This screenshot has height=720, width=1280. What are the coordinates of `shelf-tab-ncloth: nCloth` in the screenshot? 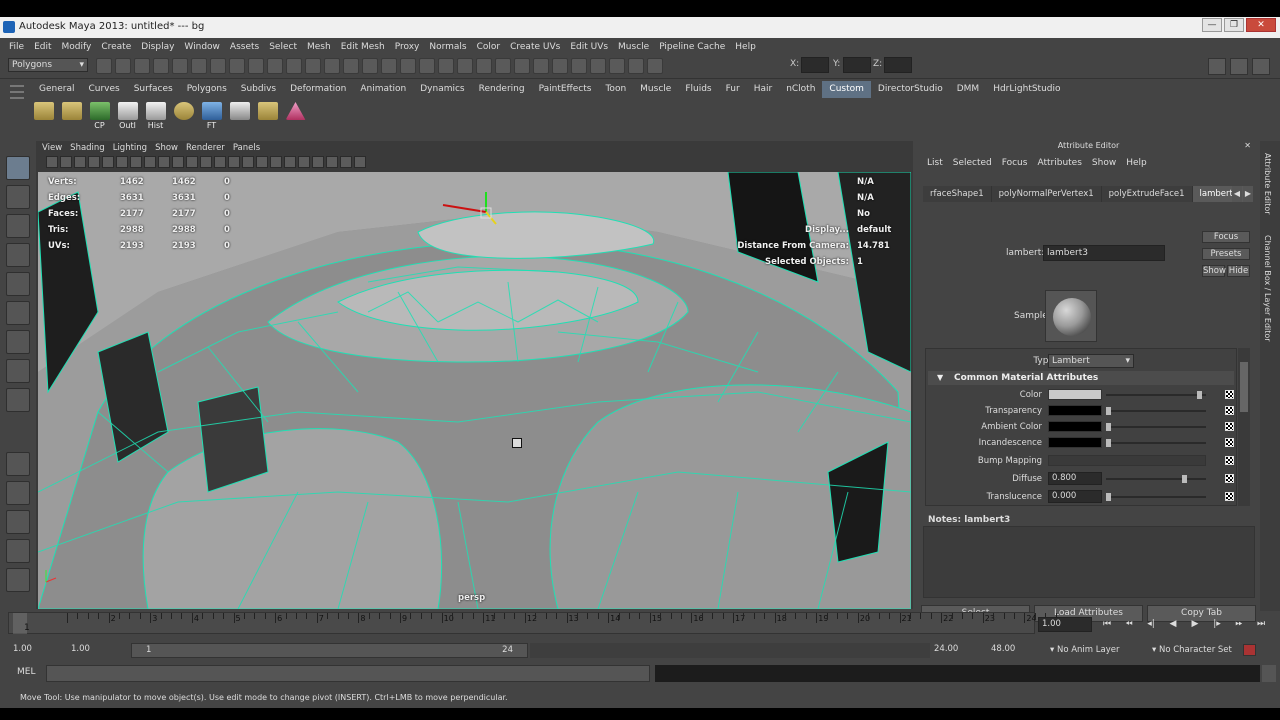 It's located at (800, 89).